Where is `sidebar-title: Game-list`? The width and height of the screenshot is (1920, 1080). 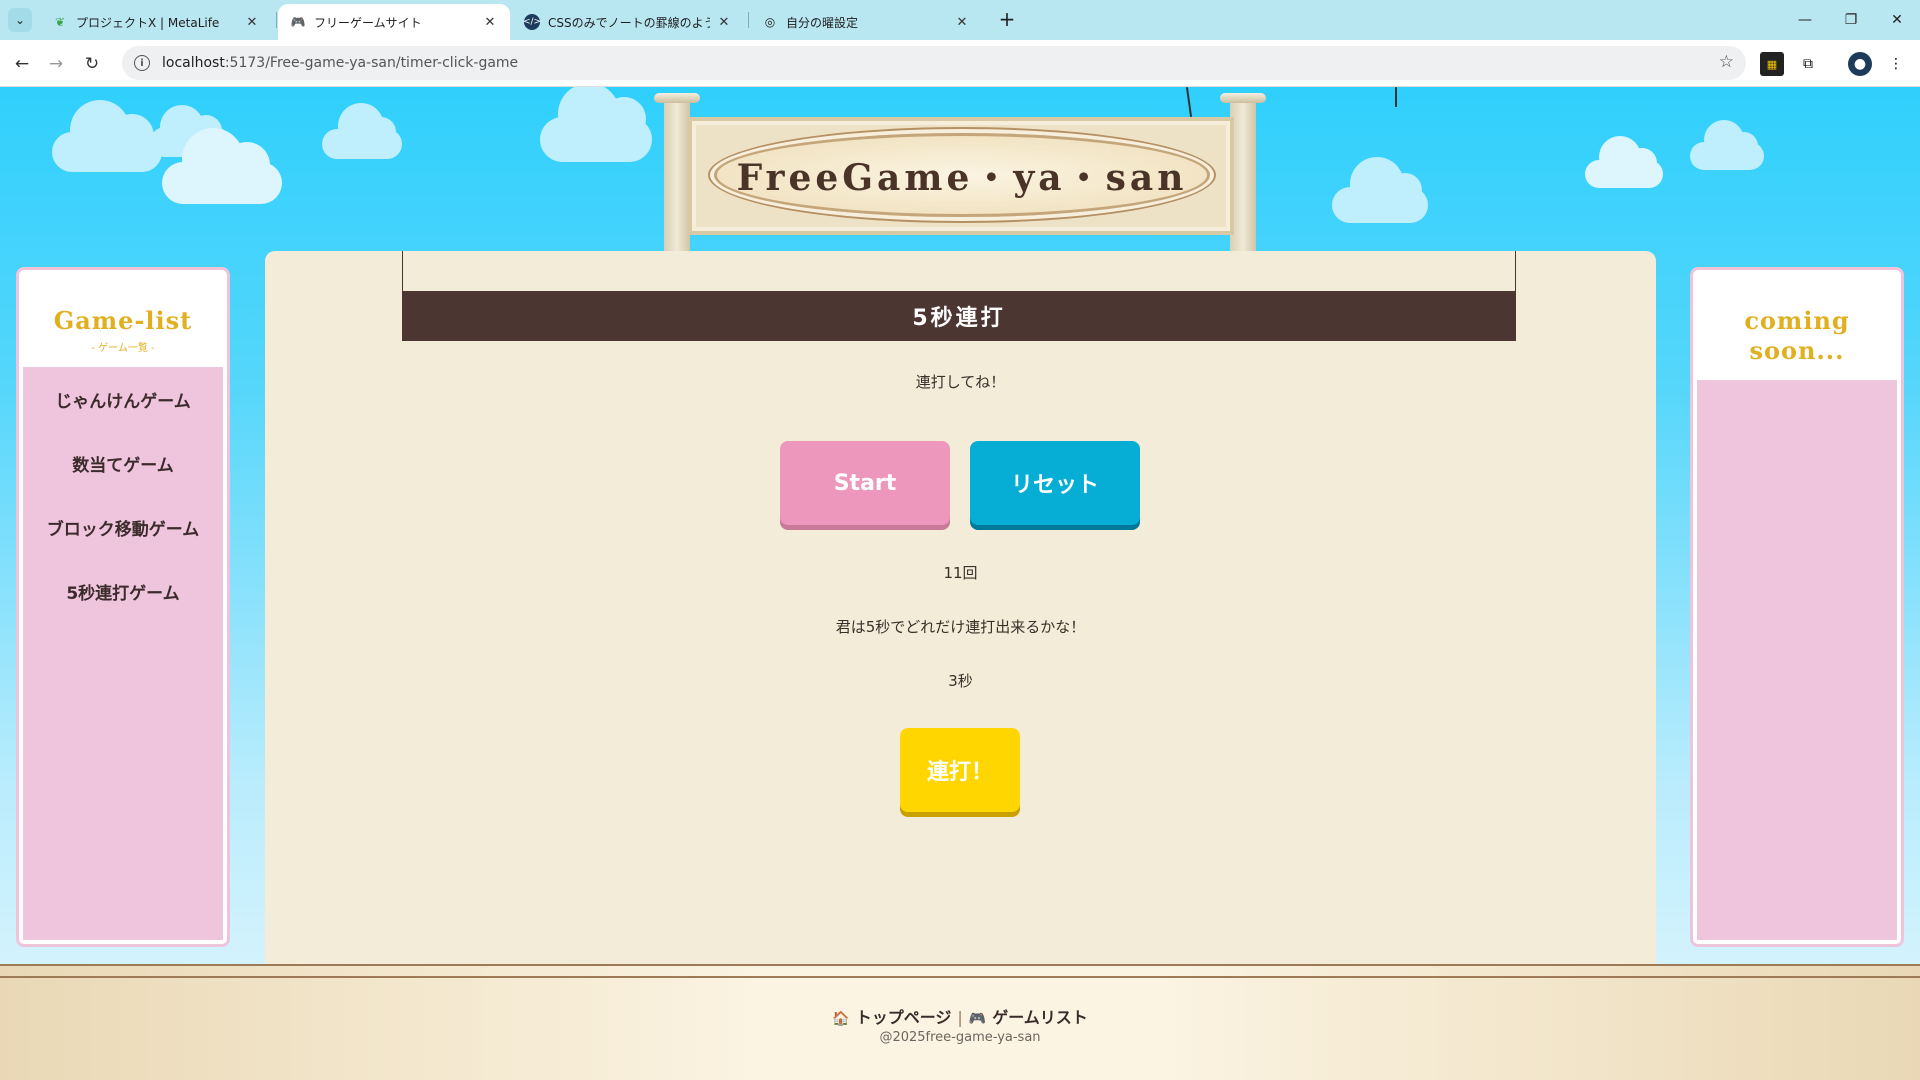
sidebar-title: Game-list is located at coordinates (123, 320).